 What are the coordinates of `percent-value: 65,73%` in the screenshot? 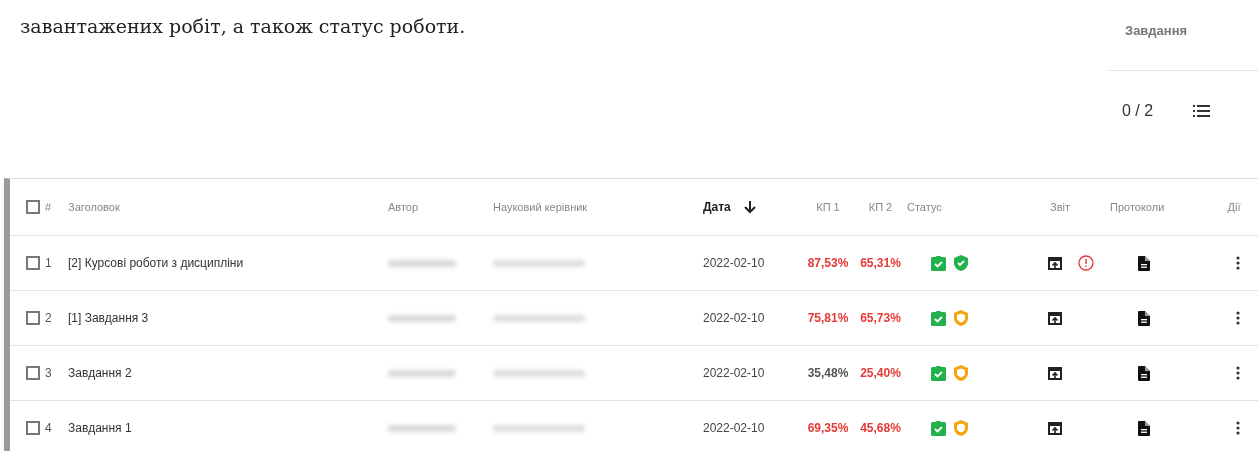 It's located at (880, 318).